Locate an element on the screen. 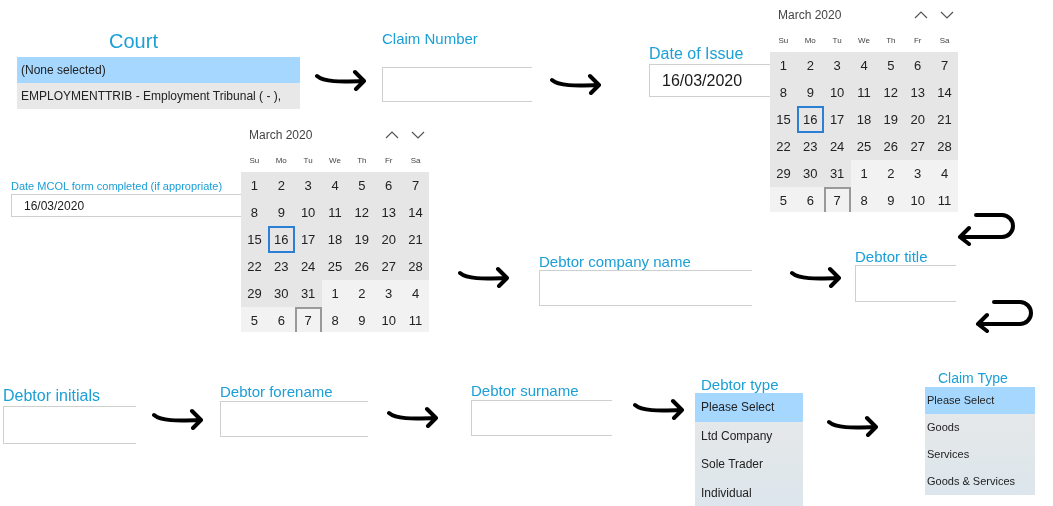 This screenshot has height=506, width=1053. list-item: Sole Trader is located at coordinates (749, 464).